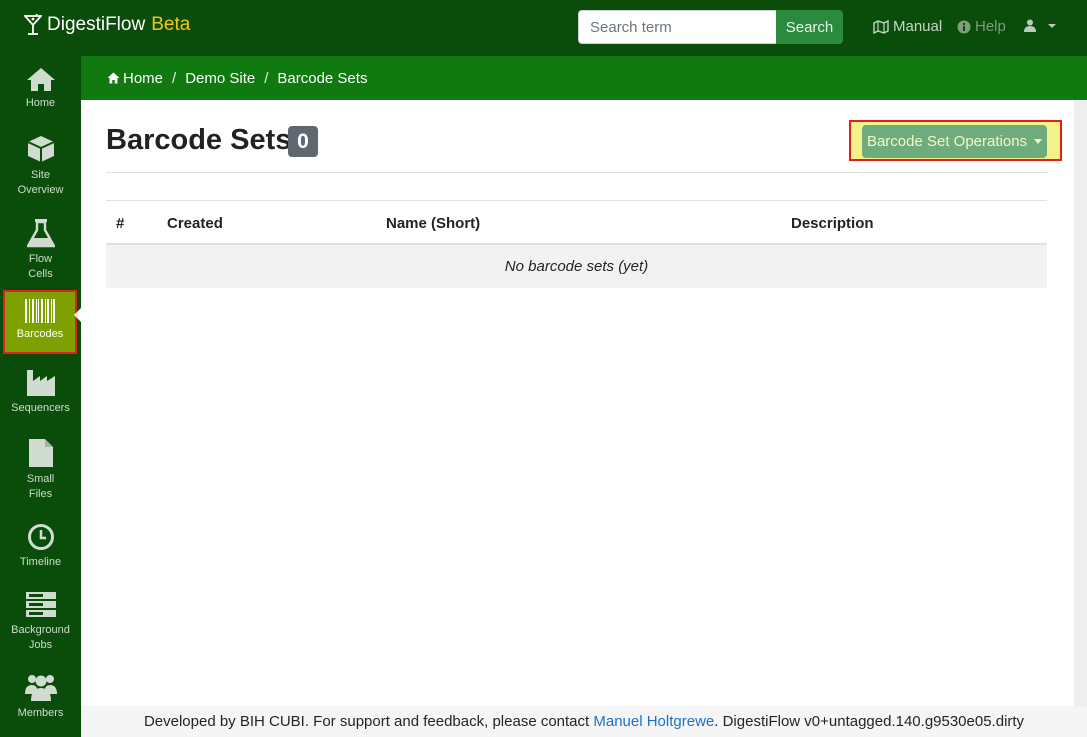 The width and height of the screenshot is (1087, 737). I want to click on sidebar-item-timeline: Timeline, so click(40, 546).